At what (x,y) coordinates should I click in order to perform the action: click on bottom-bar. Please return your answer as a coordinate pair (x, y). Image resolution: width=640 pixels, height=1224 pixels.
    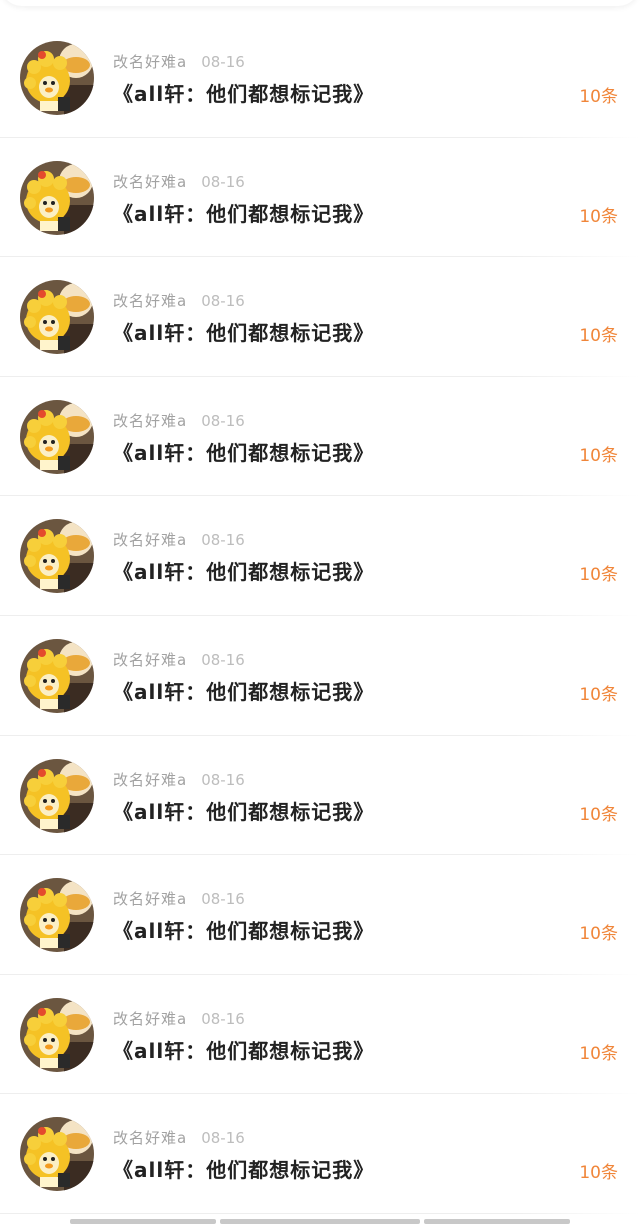
    Looking at the image, I should click on (320, 1219).